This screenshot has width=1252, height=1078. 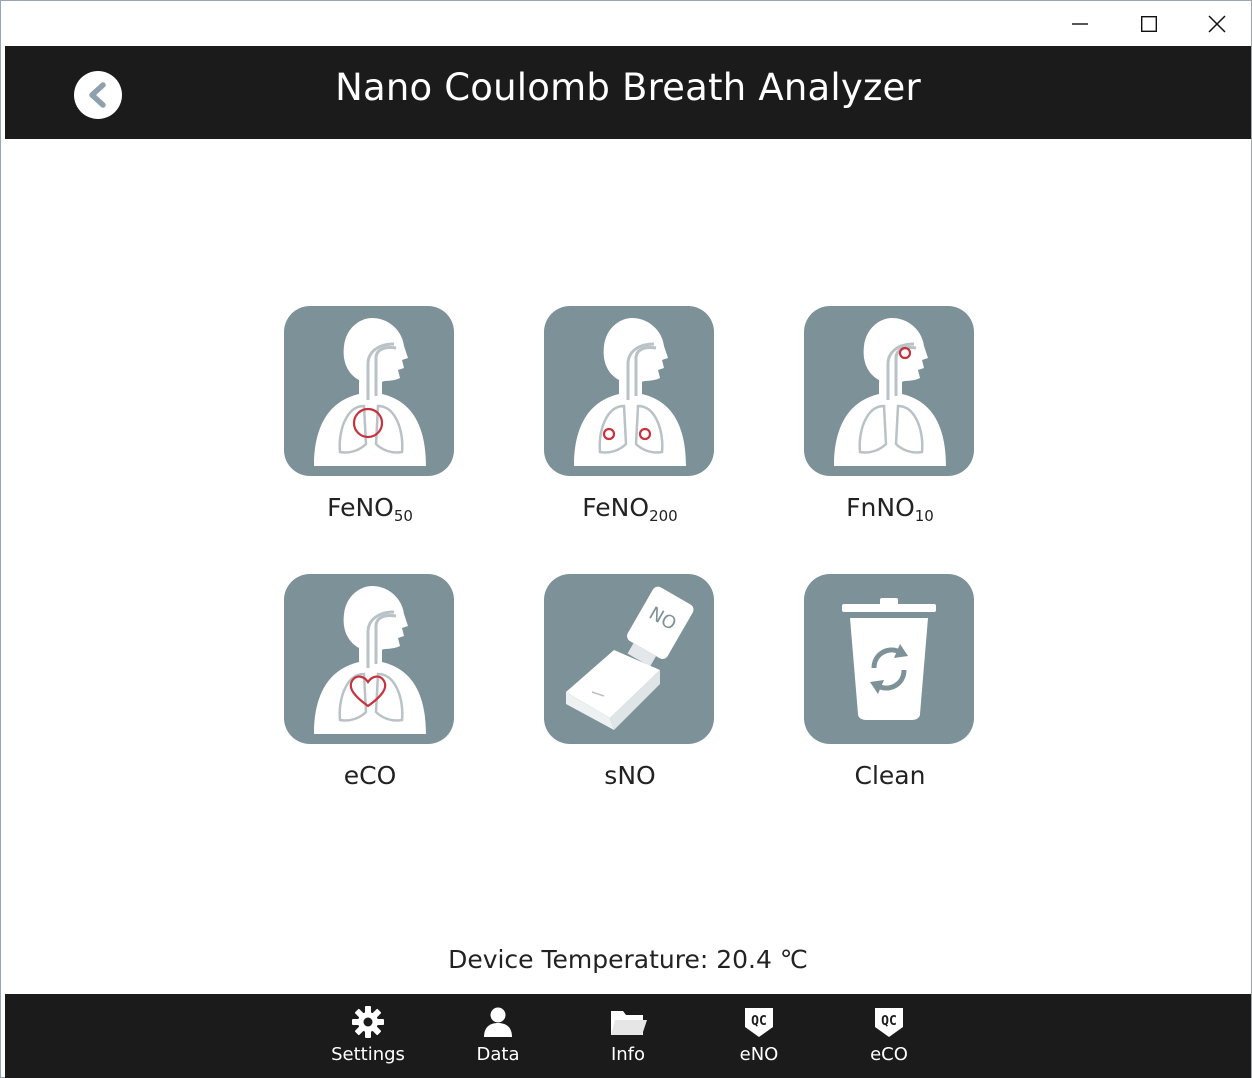 I want to click on page-title: Nano Coulomb Breath Analyzer, so click(x=628, y=87).